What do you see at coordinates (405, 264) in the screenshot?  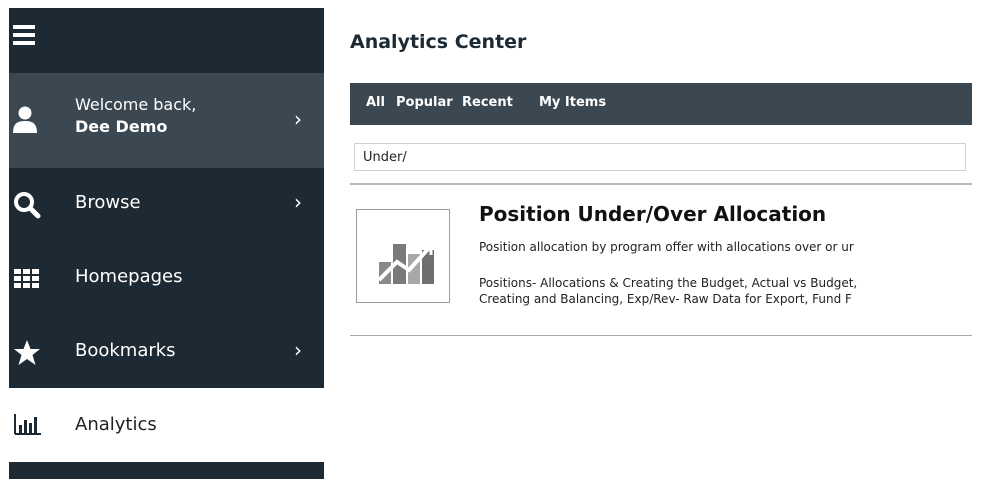 I see `analytics-chart-icon` at bounding box center [405, 264].